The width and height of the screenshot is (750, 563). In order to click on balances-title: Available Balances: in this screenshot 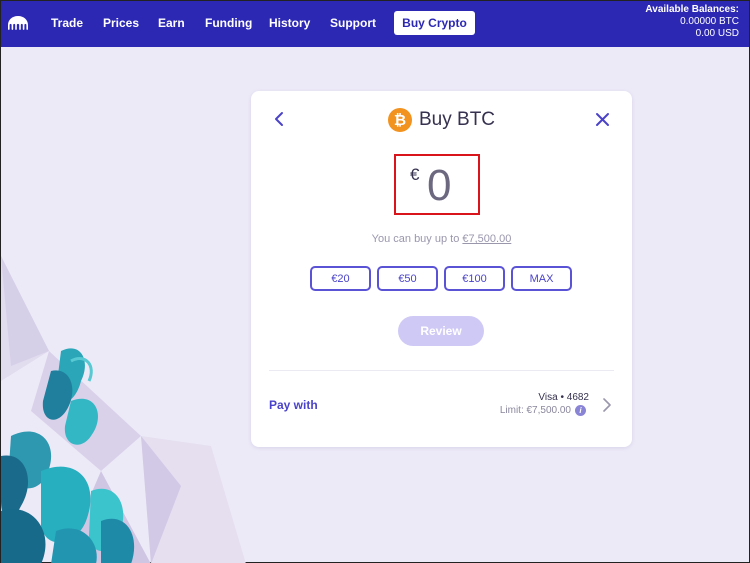, I will do `click(692, 9)`.